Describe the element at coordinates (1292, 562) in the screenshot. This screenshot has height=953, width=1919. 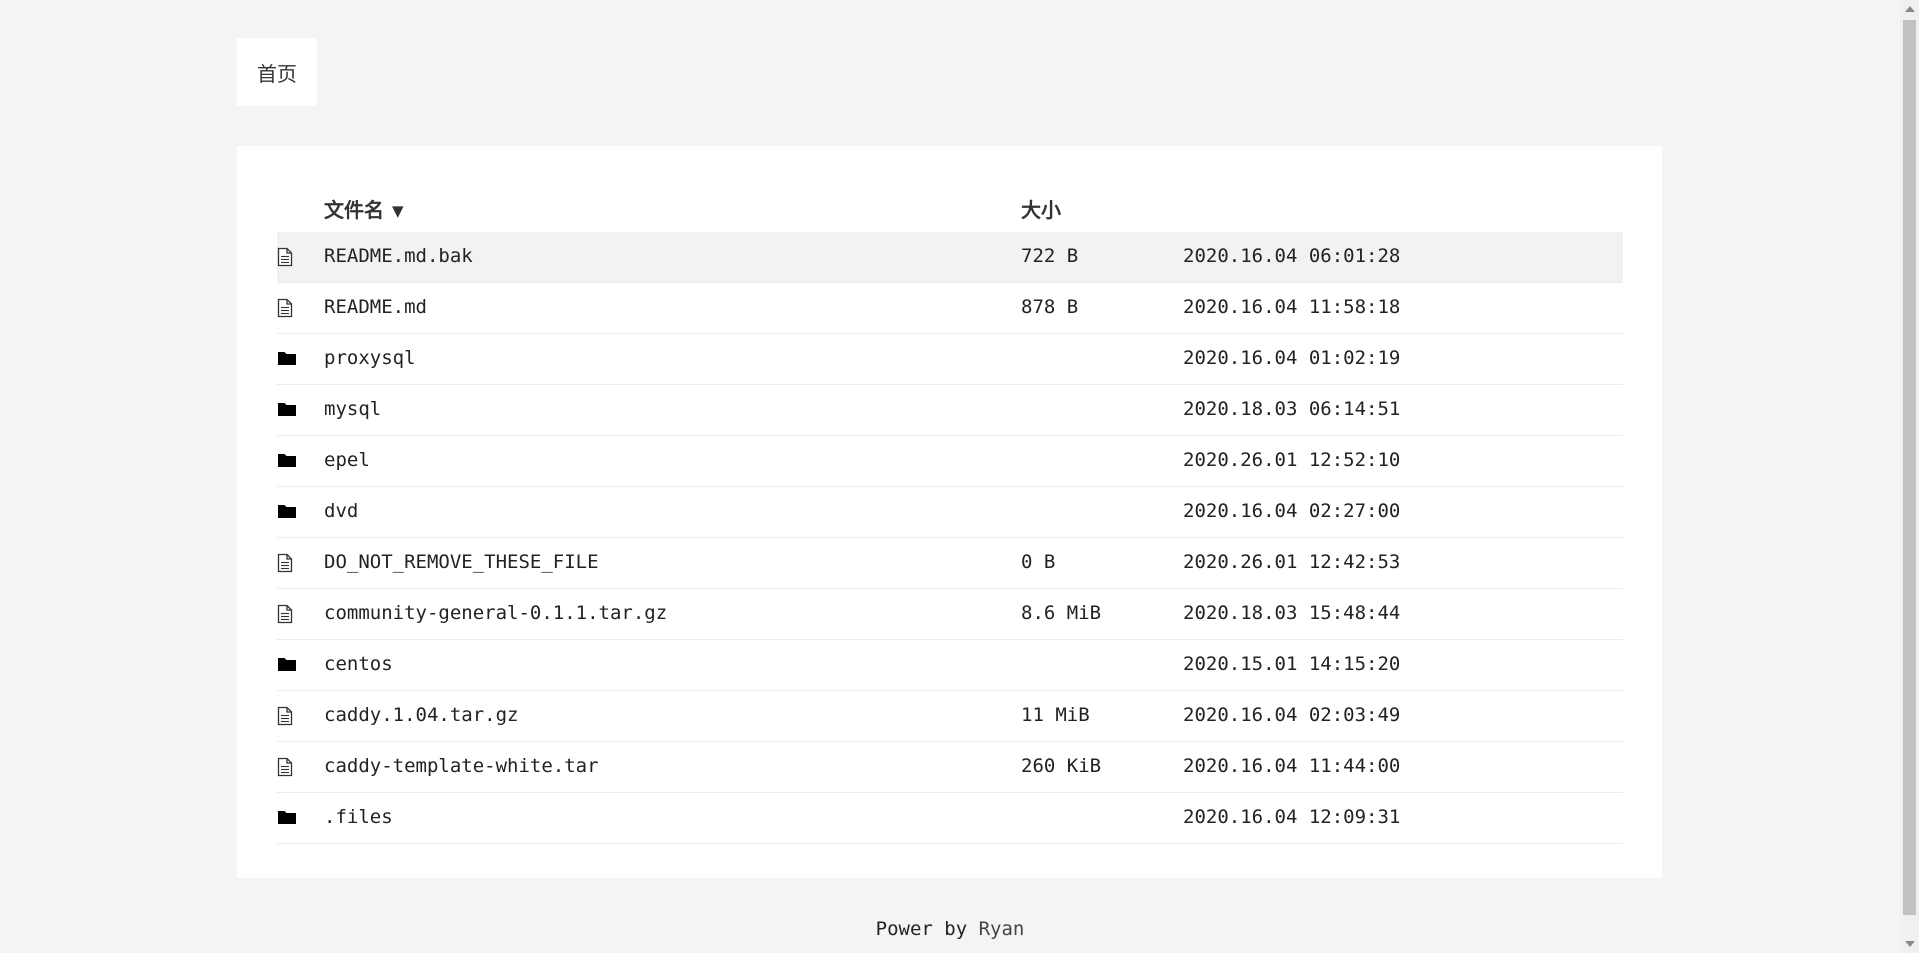
I see `file-modified-date: 2020.26.01 12:42:53` at that location.